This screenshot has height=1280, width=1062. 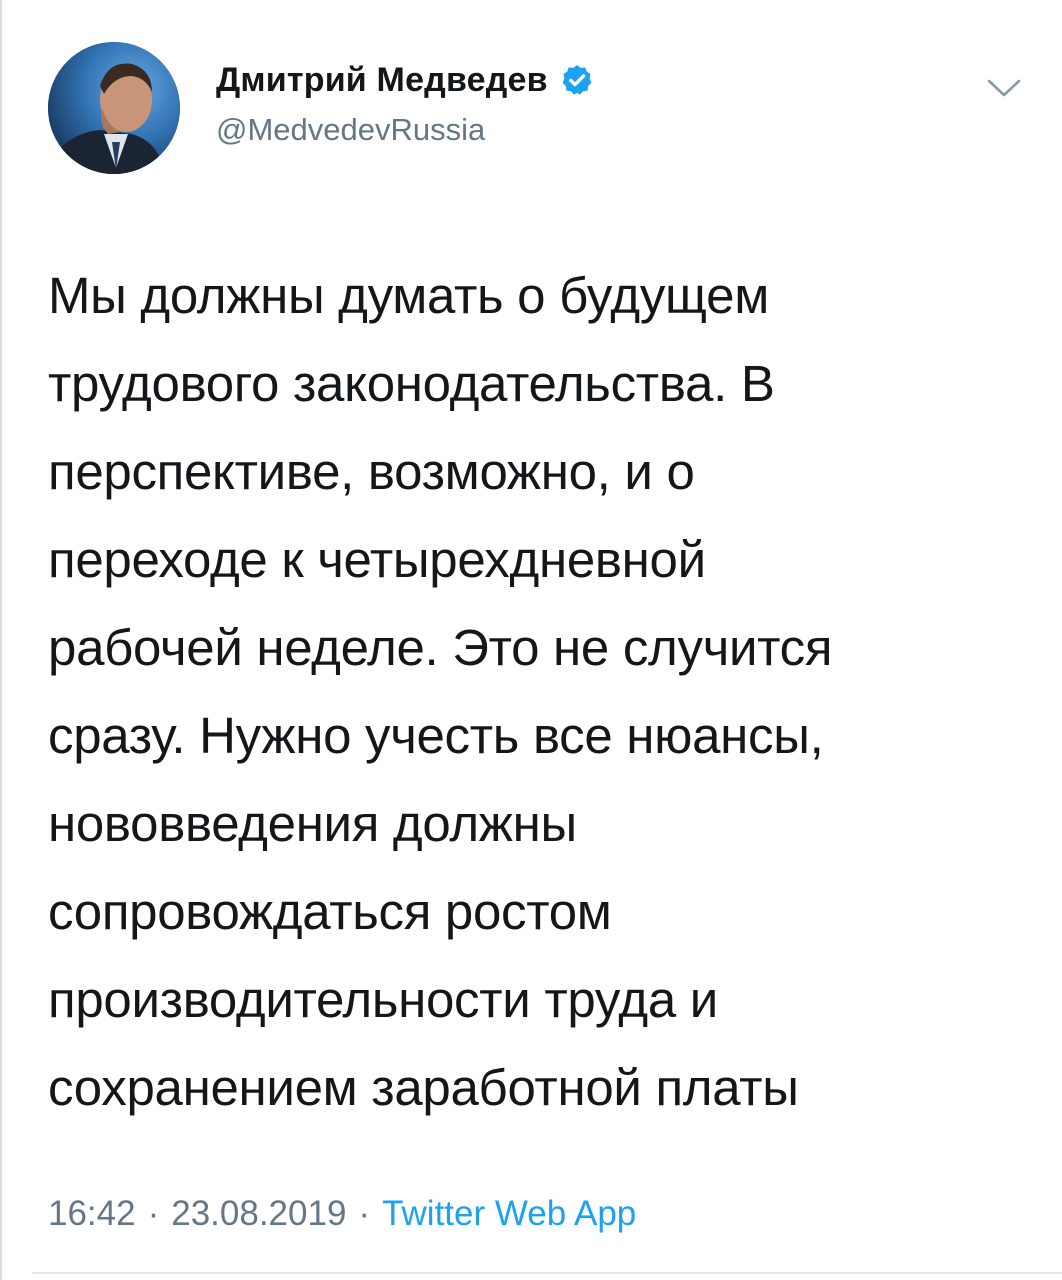 What do you see at coordinates (547, 1273) in the screenshot?
I see `divider` at bounding box center [547, 1273].